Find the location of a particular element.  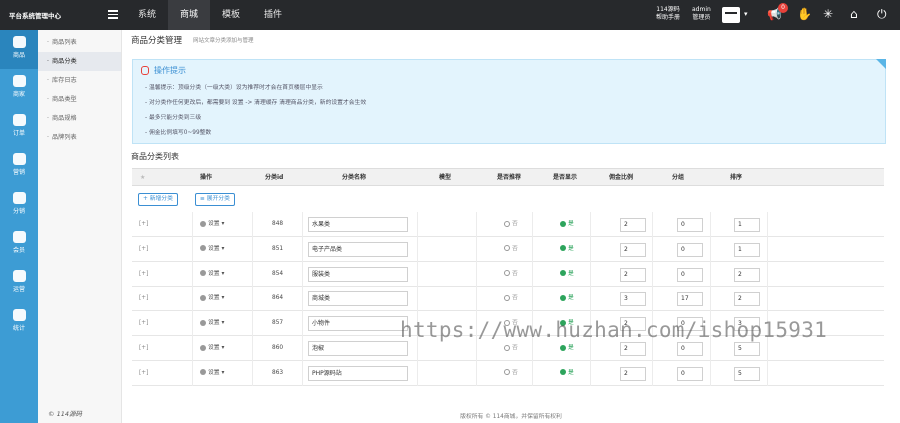

settings-label: 设置 is located at coordinates (214, 323).